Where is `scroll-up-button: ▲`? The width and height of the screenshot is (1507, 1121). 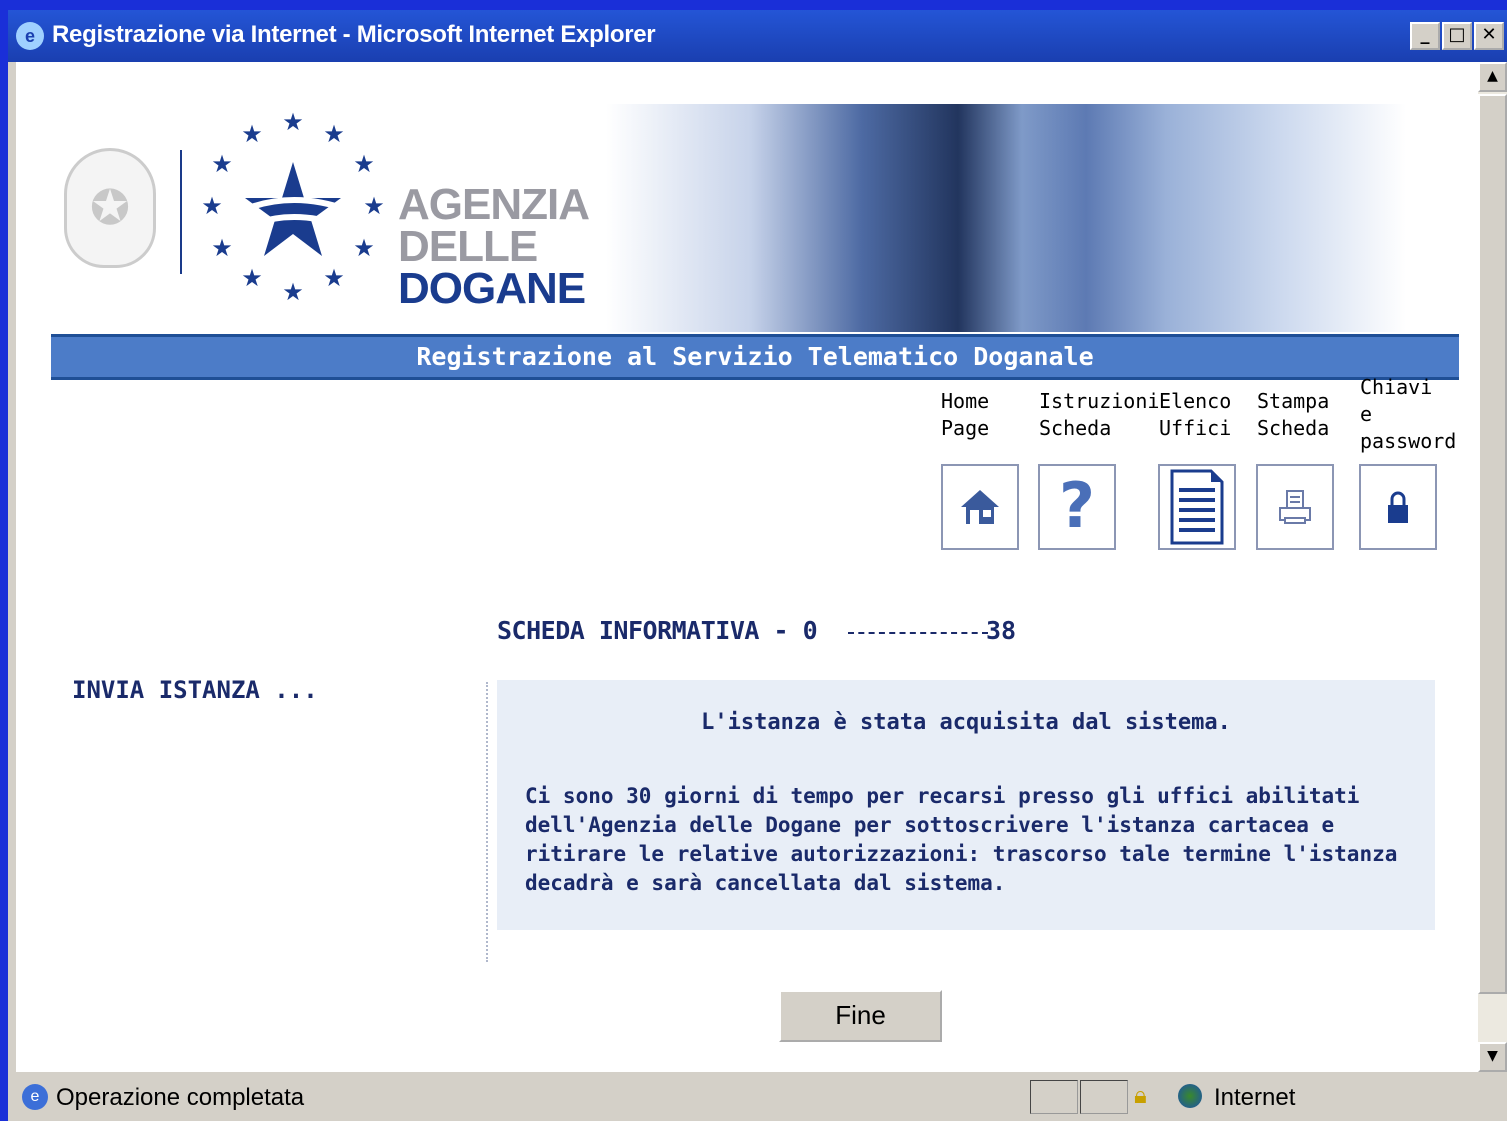 scroll-up-button: ▲ is located at coordinates (1492, 77).